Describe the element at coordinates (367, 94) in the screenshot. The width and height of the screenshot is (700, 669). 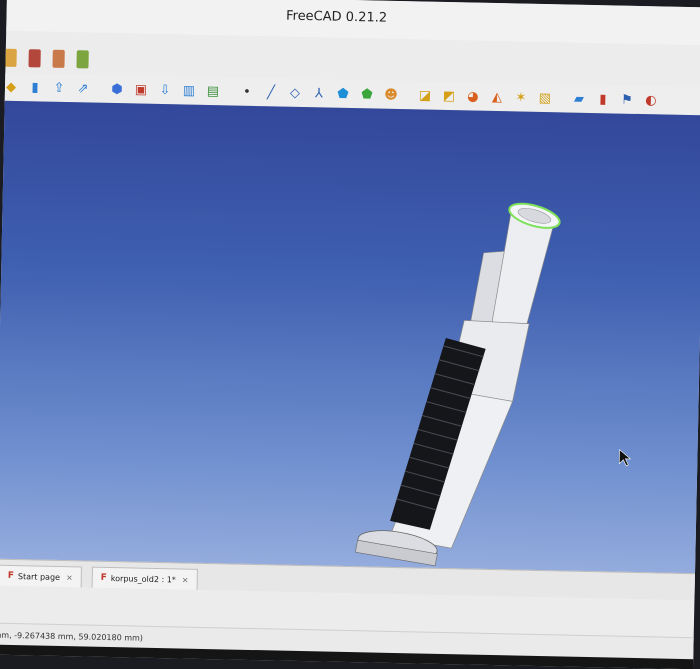
I see `sub-shape-binder-icon: ⬟` at that location.